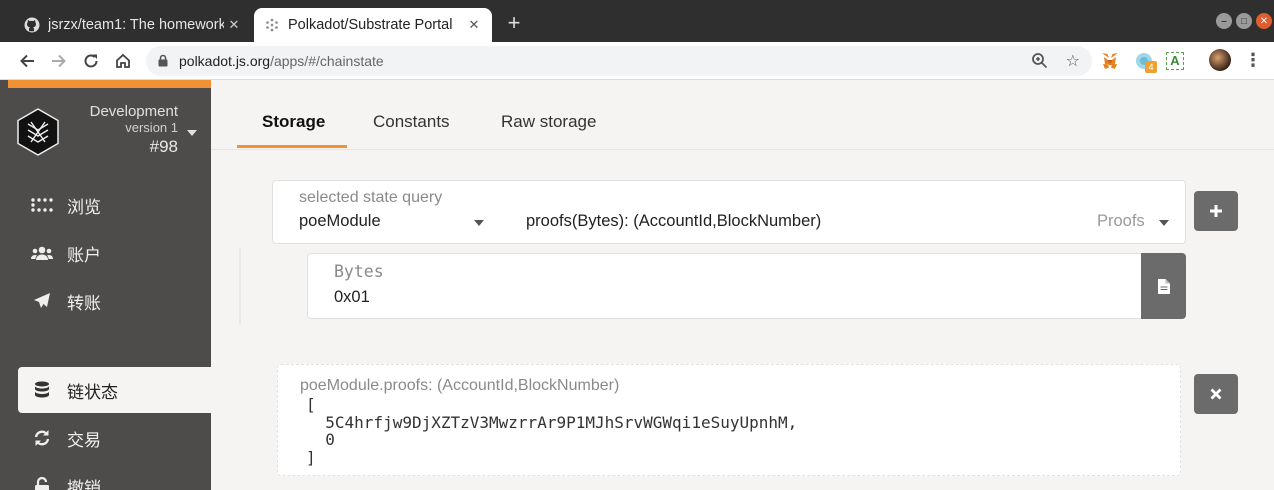 Image resolution: width=1274 pixels, height=490 pixels. I want to click on forward-arrow-icon, so click(59, 61).